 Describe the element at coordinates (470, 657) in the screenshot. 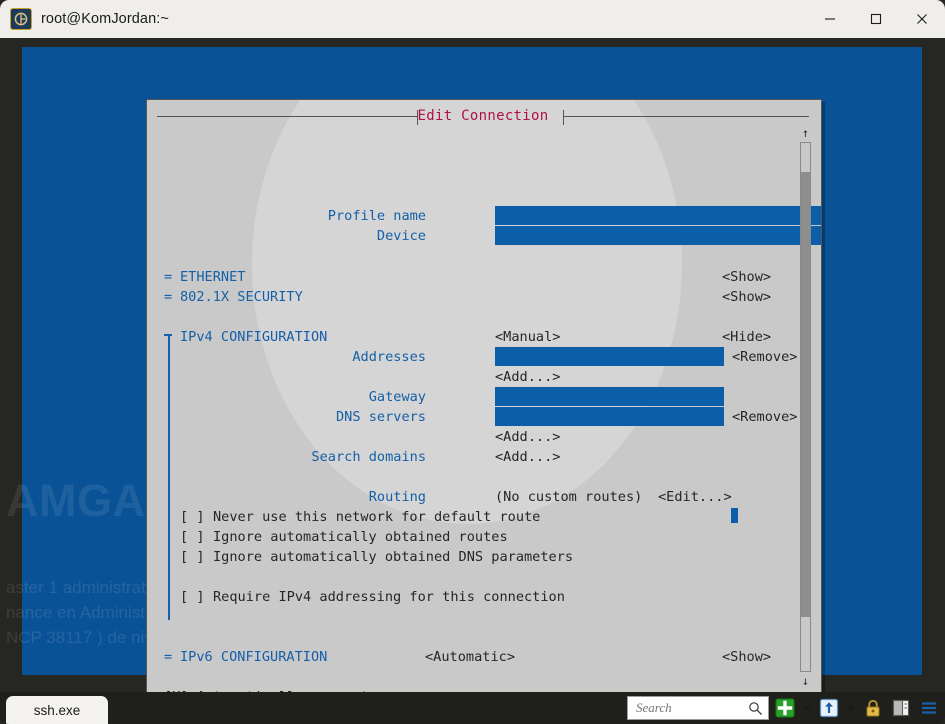

I see `ipv6-mode-select: <Automatic>` at that location.